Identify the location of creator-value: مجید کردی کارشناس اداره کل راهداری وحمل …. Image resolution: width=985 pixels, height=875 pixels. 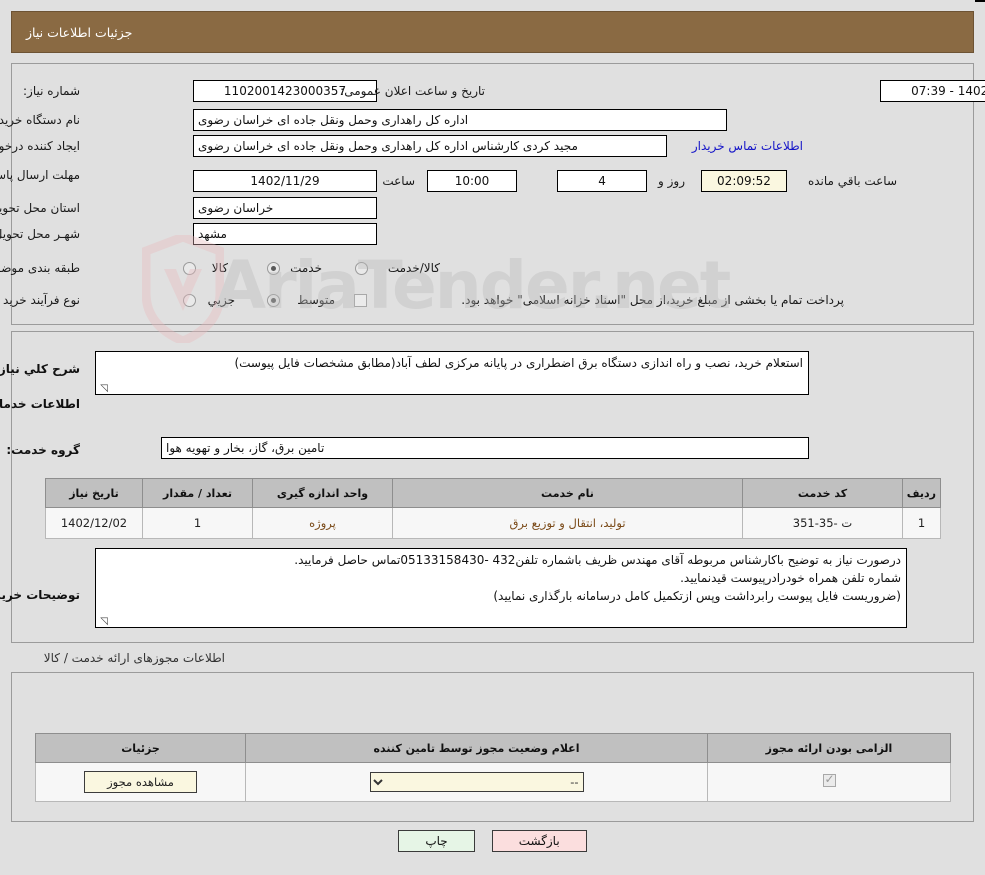
(430, 146).